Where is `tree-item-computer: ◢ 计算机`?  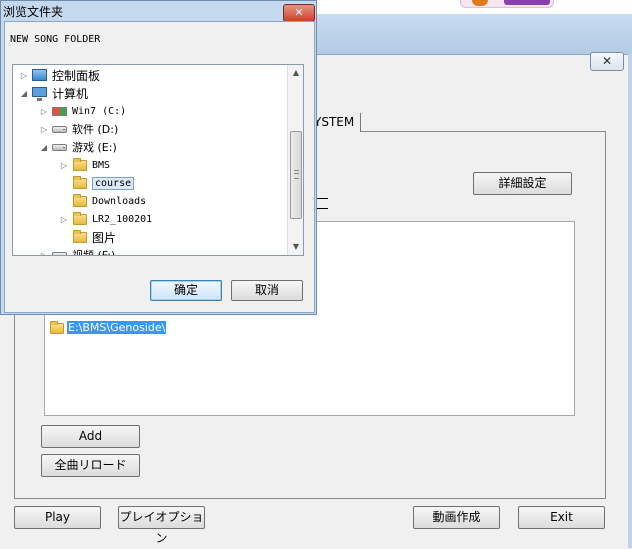 tree-item-computer: ◢ 计算机 is located at coordinates (53, 93).